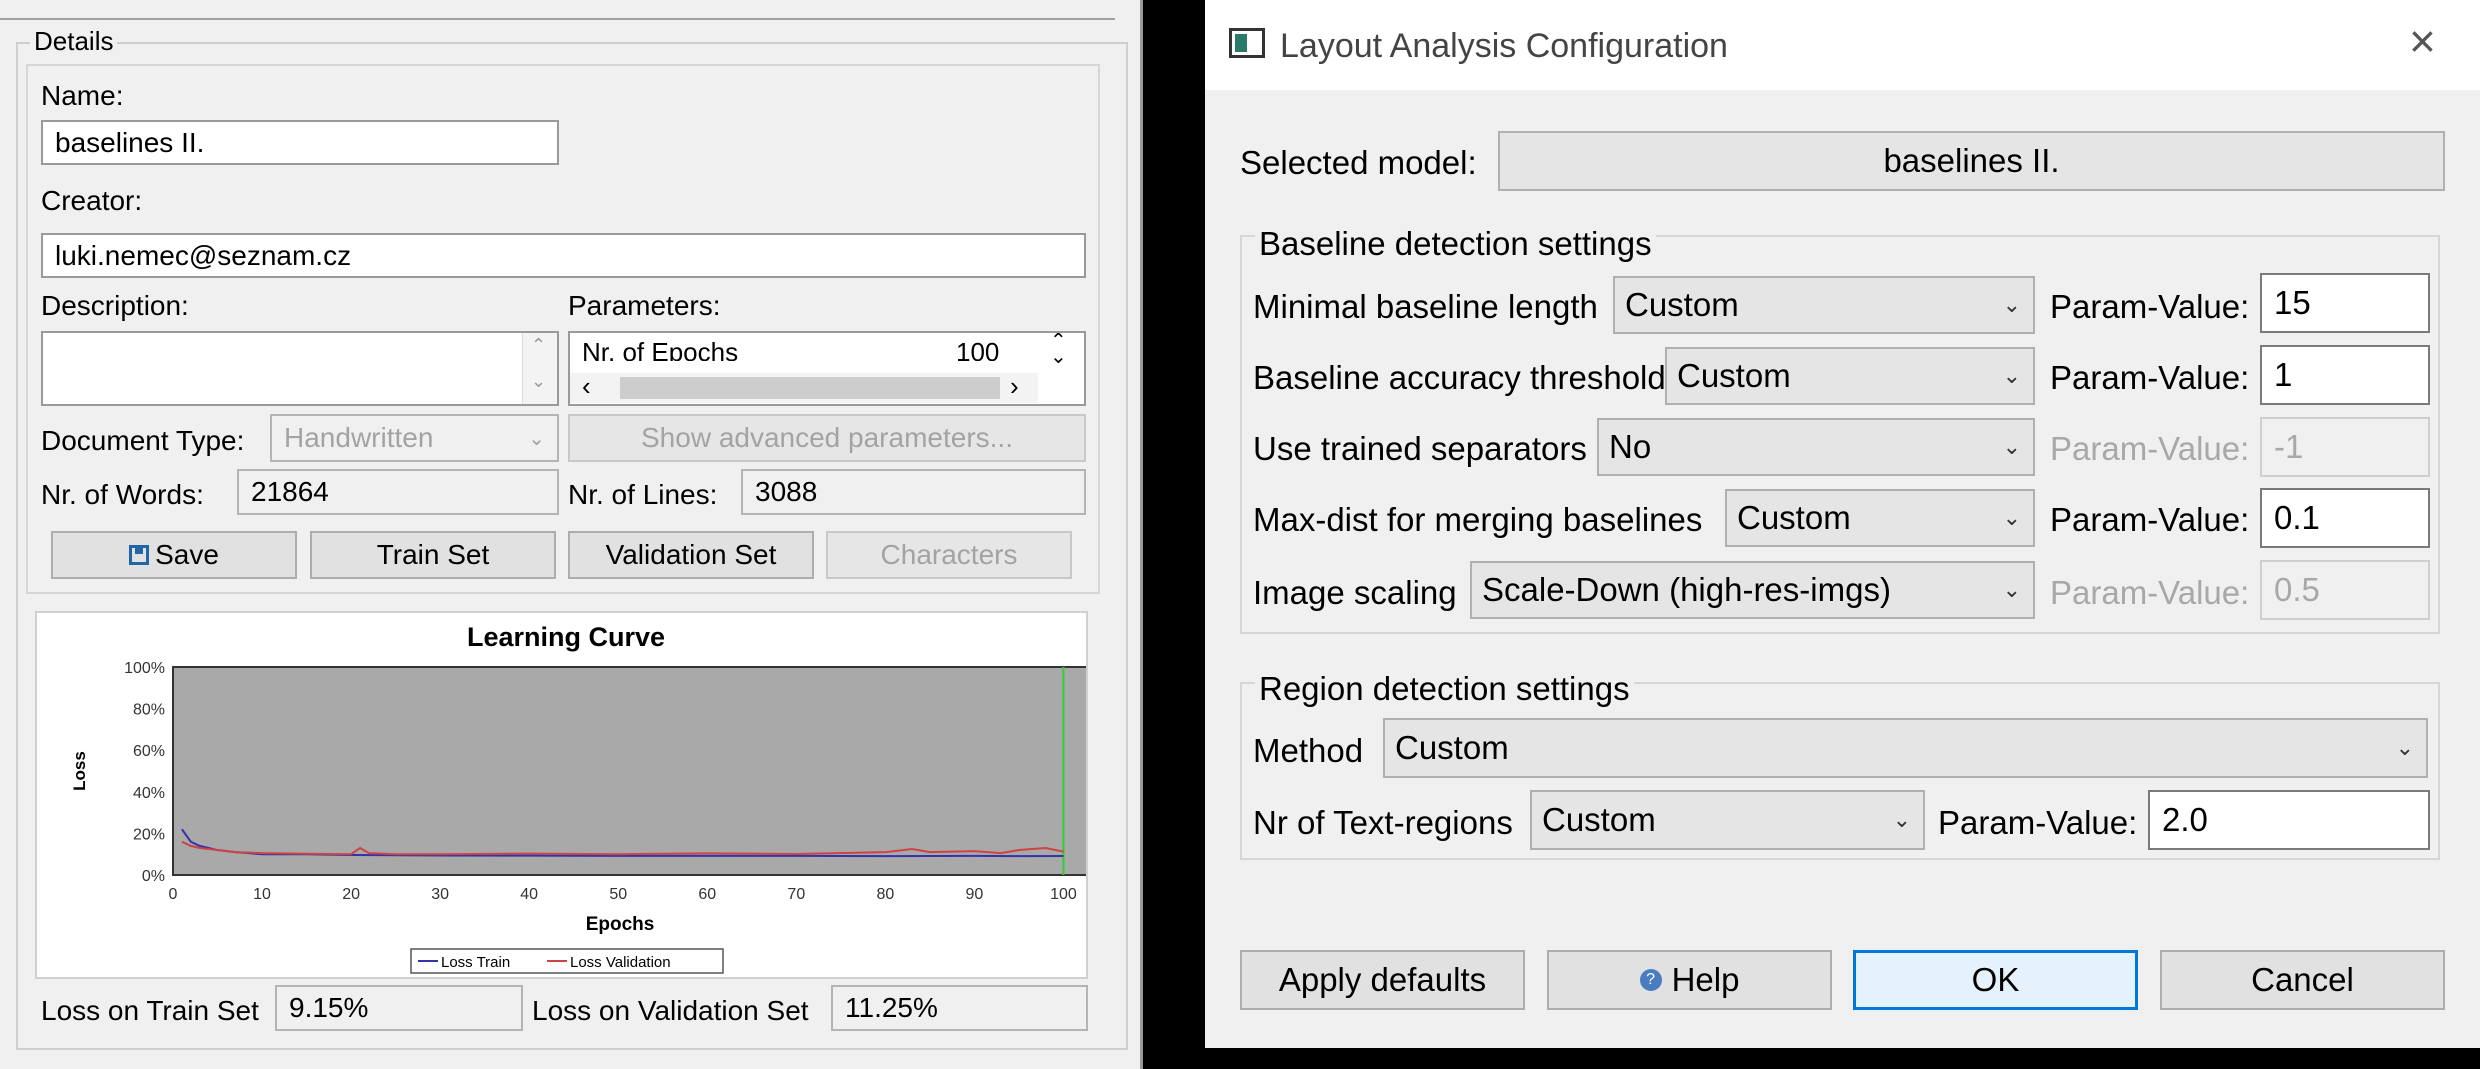 The image size is (2480, 1069). I want to click on description-label: Description:, so click(115, 305).